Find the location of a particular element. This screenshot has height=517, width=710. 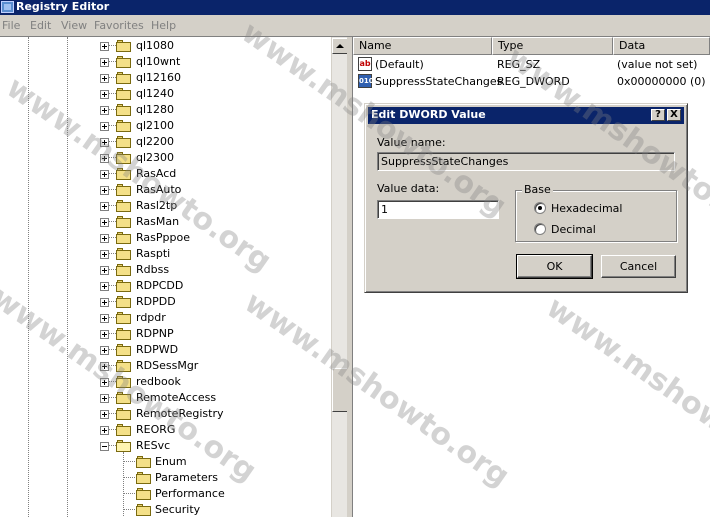

tree-node: RDPNP is located at coordinates (165, 334).